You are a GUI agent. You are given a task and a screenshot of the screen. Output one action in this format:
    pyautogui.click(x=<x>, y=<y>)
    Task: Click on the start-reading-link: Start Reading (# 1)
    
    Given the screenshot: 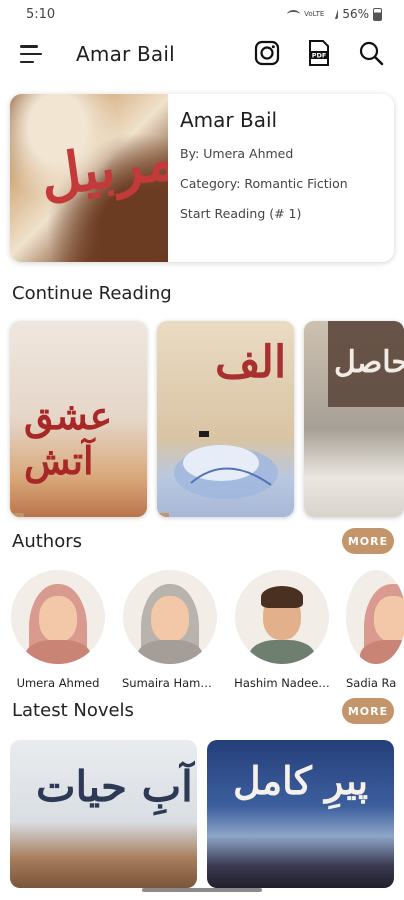 What is the action you would take?
    pyautogui.click(x=264, y=213)
    